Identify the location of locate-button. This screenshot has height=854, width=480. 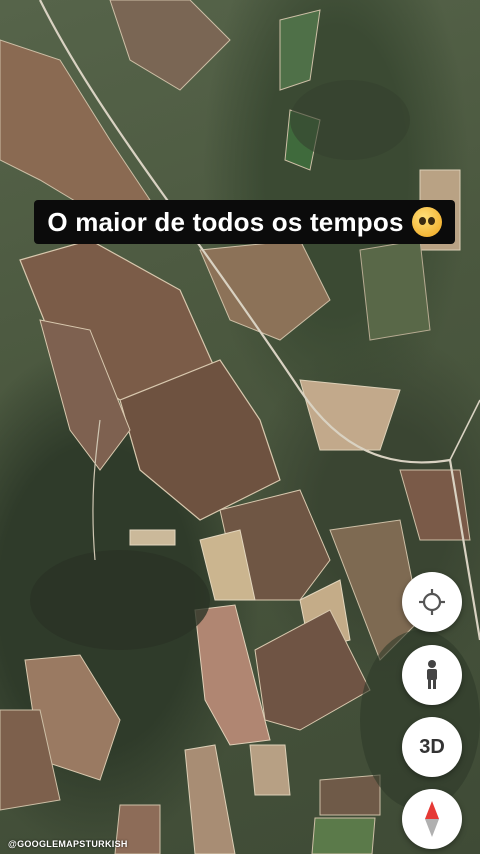
(432, 602).